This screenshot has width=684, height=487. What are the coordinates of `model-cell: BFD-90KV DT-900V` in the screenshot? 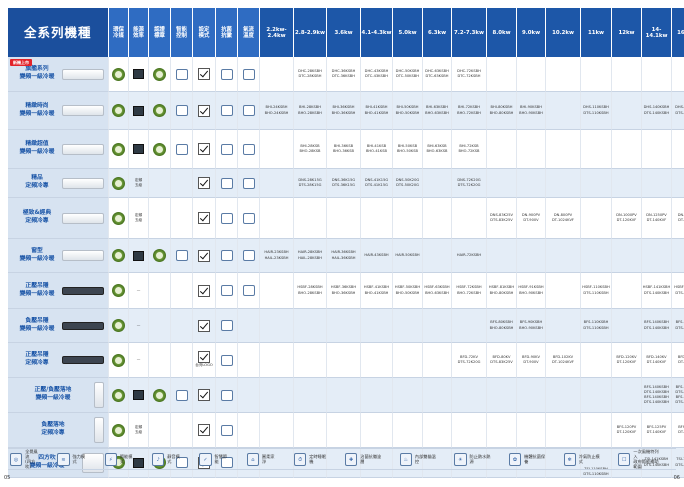 It's located at (531, 360).